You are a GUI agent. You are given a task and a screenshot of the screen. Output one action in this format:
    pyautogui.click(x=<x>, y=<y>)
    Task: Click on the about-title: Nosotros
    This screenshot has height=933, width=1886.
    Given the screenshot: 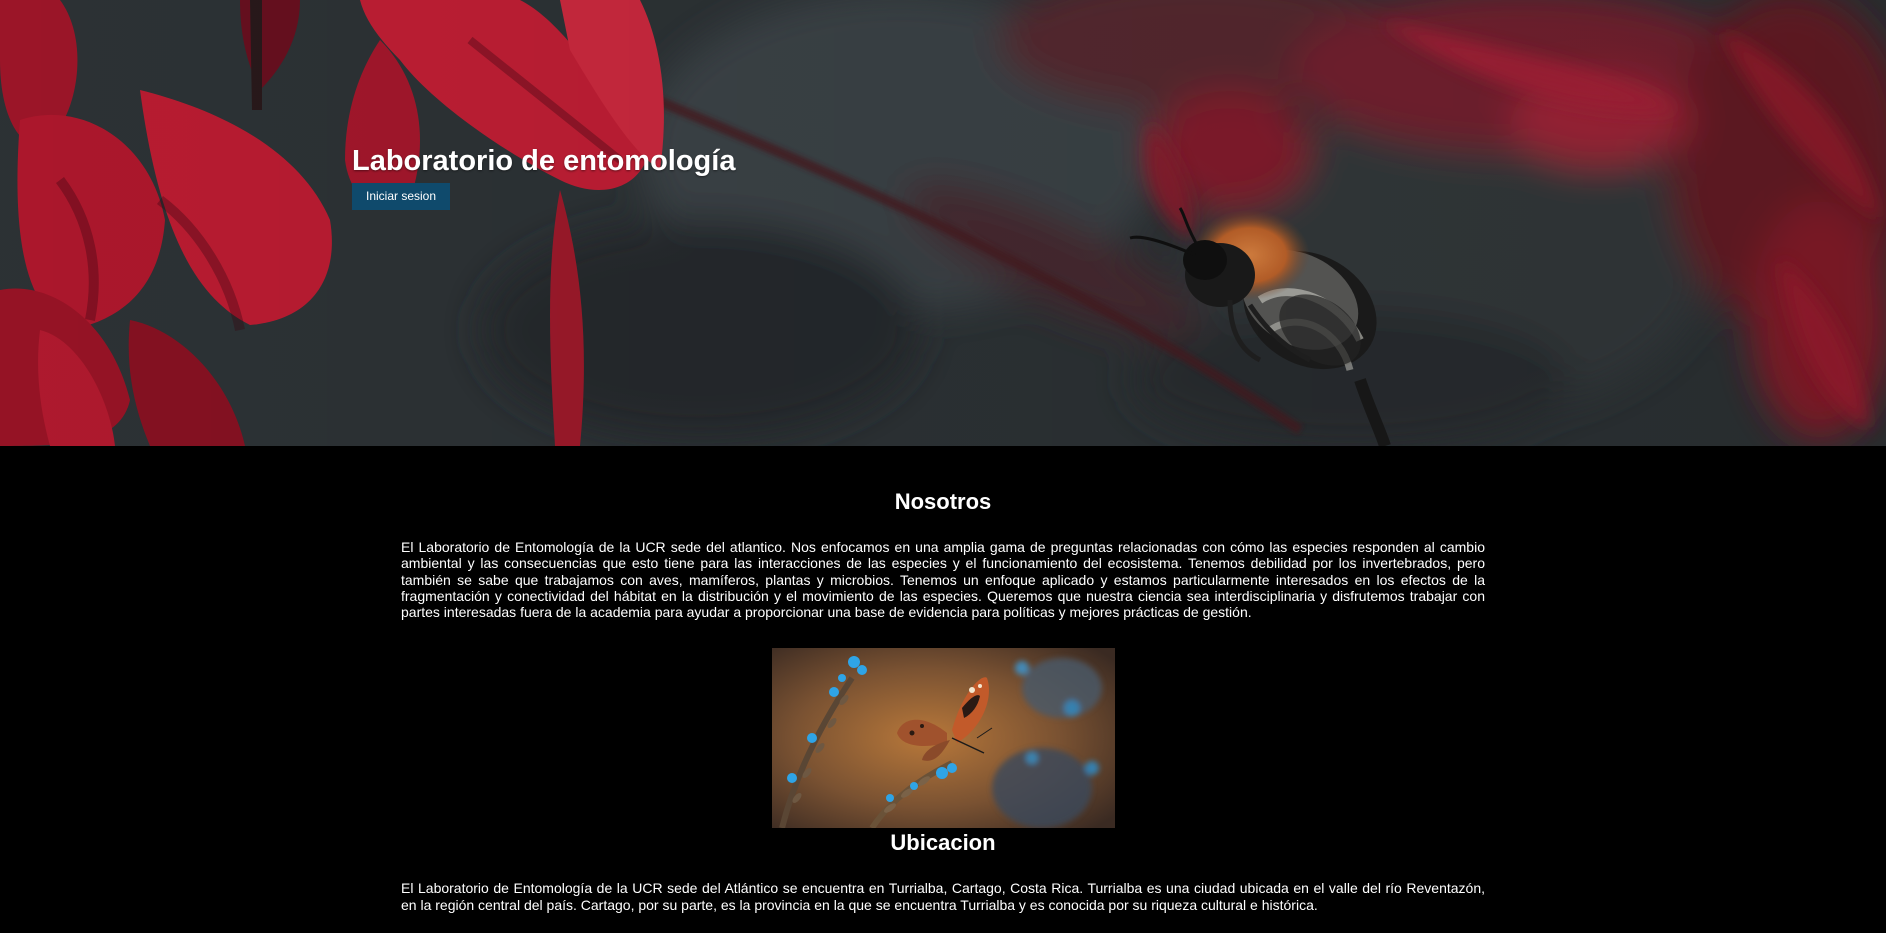 What is the action you would take?
    pyautogui.click(x=943, y=501)
    